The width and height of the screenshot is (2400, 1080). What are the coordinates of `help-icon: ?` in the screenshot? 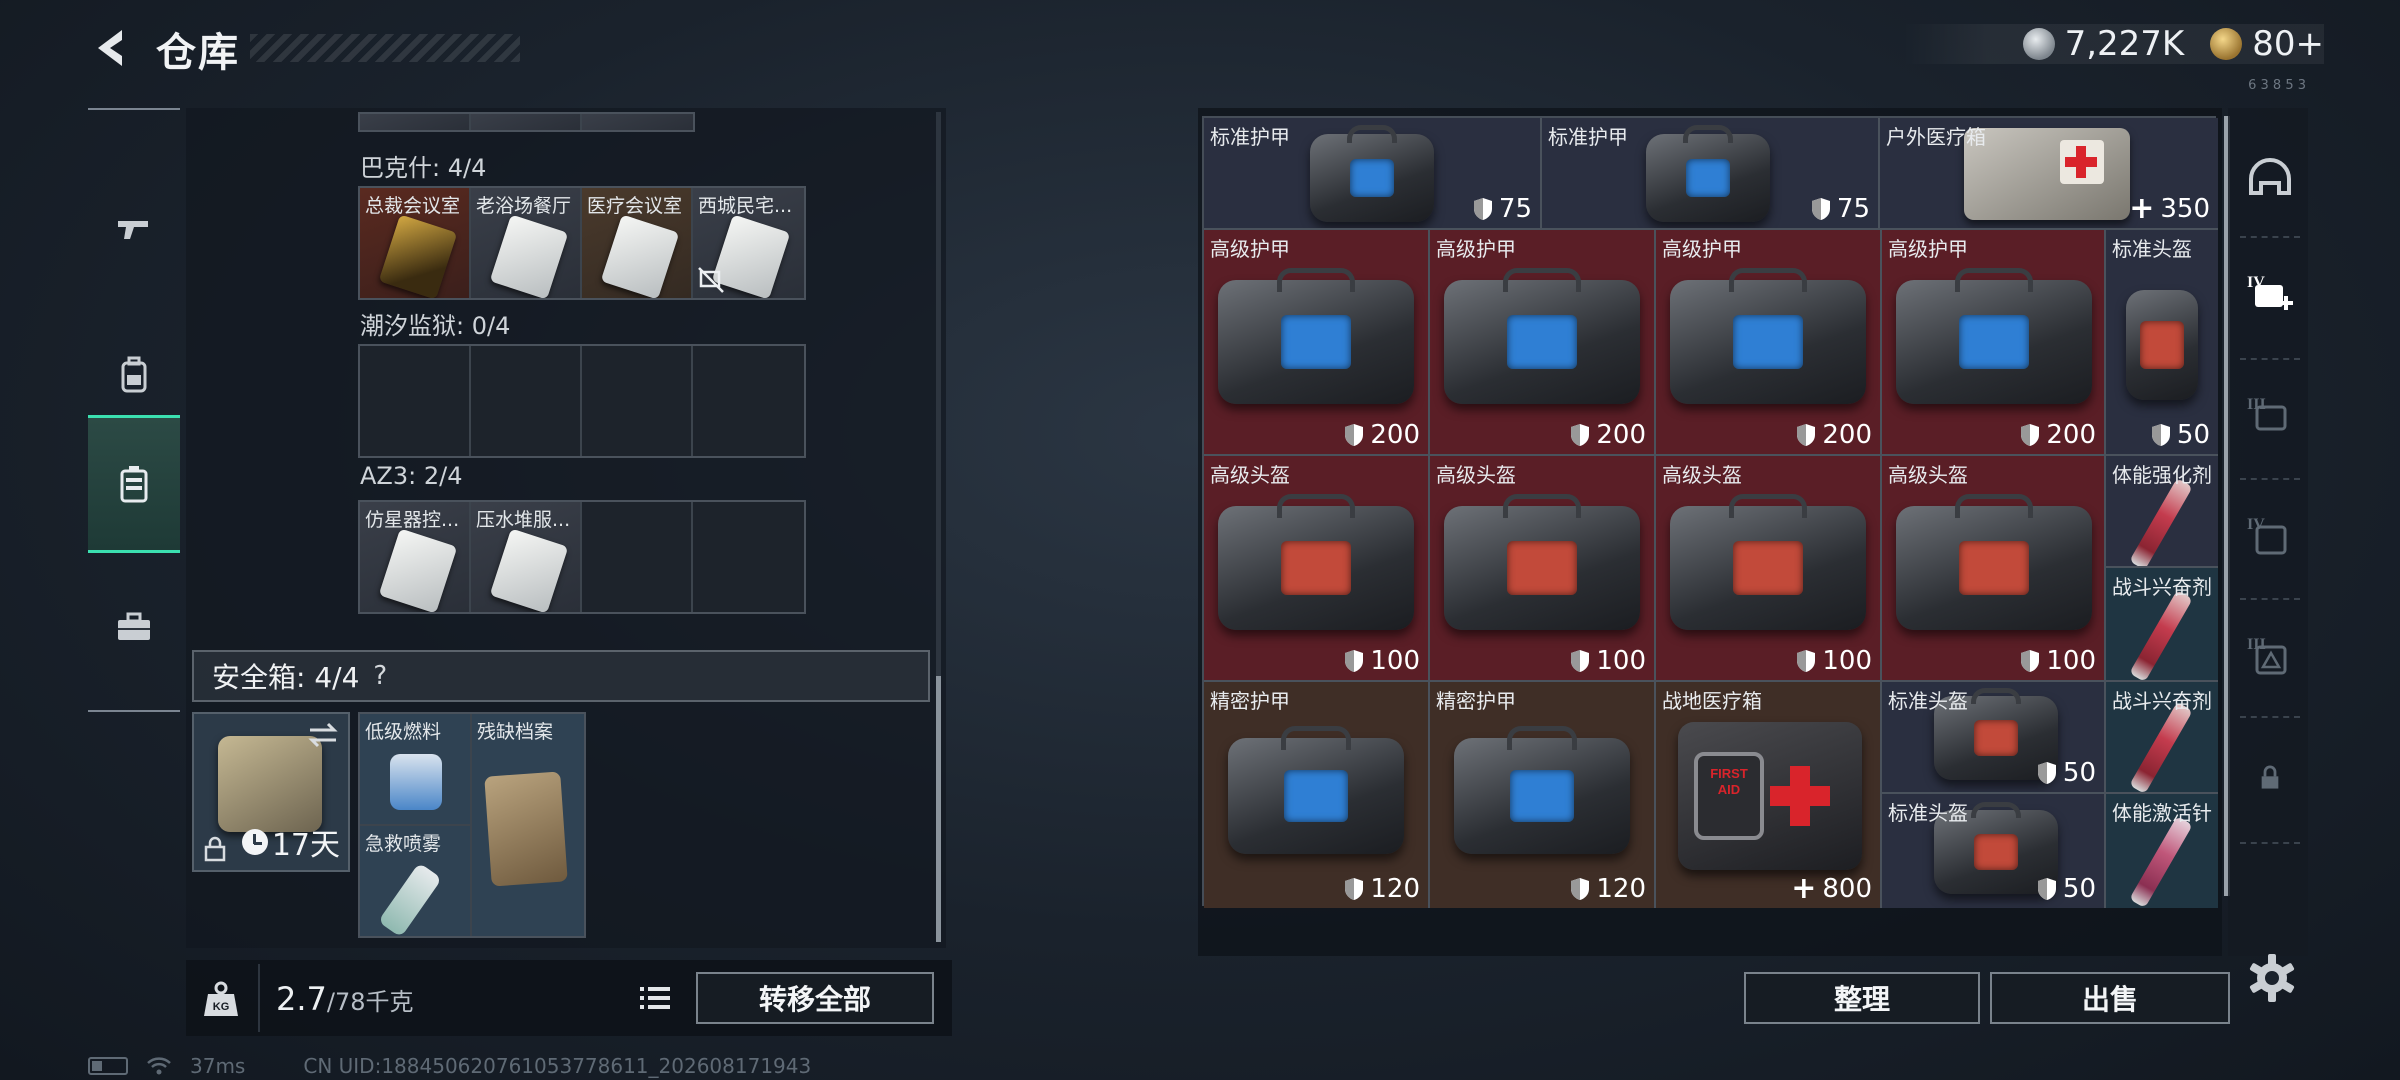 It's located at (380, 676).